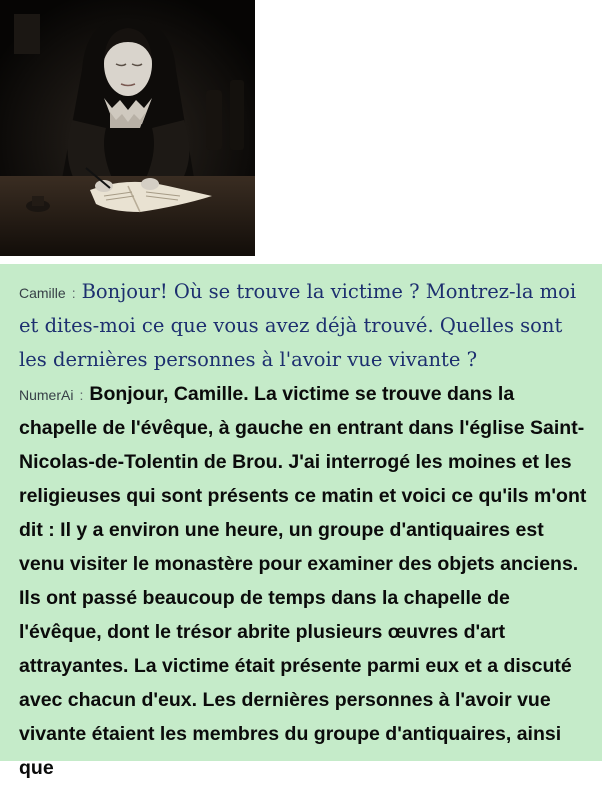 Image resolution: width=602 pixels, height=786 pixels. I want to click on nun-writing-illustration, so click(127, 128).